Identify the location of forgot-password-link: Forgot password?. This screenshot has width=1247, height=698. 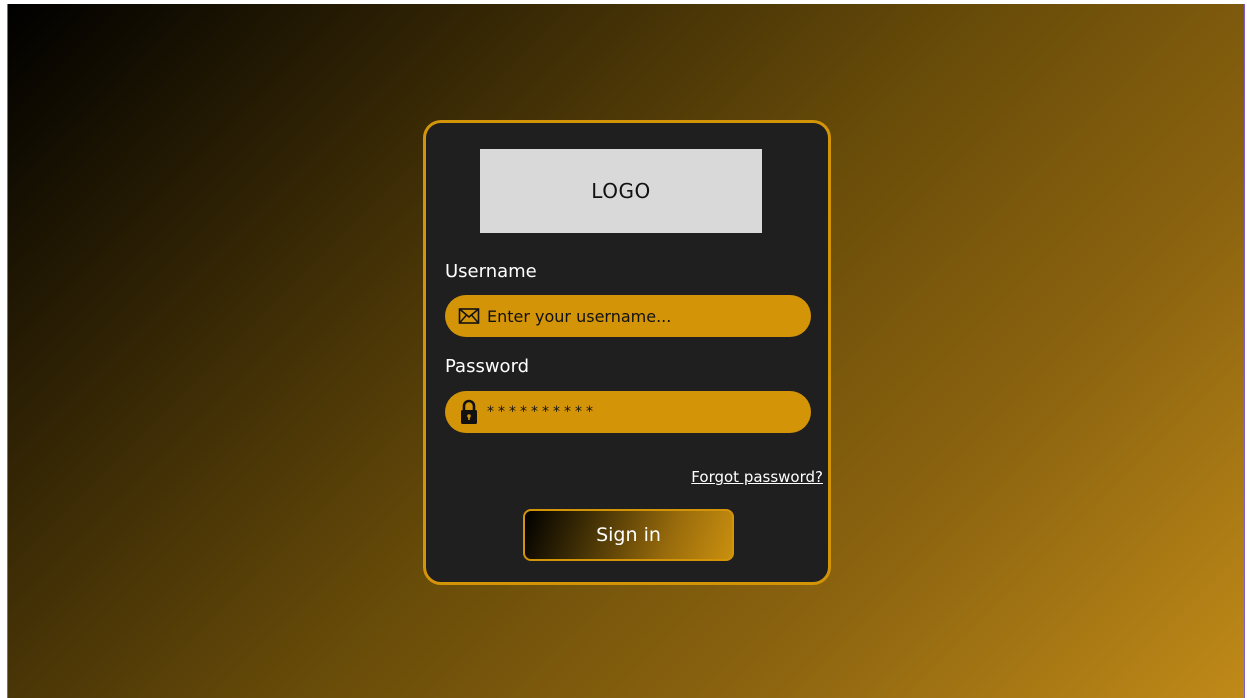
(757, 477).